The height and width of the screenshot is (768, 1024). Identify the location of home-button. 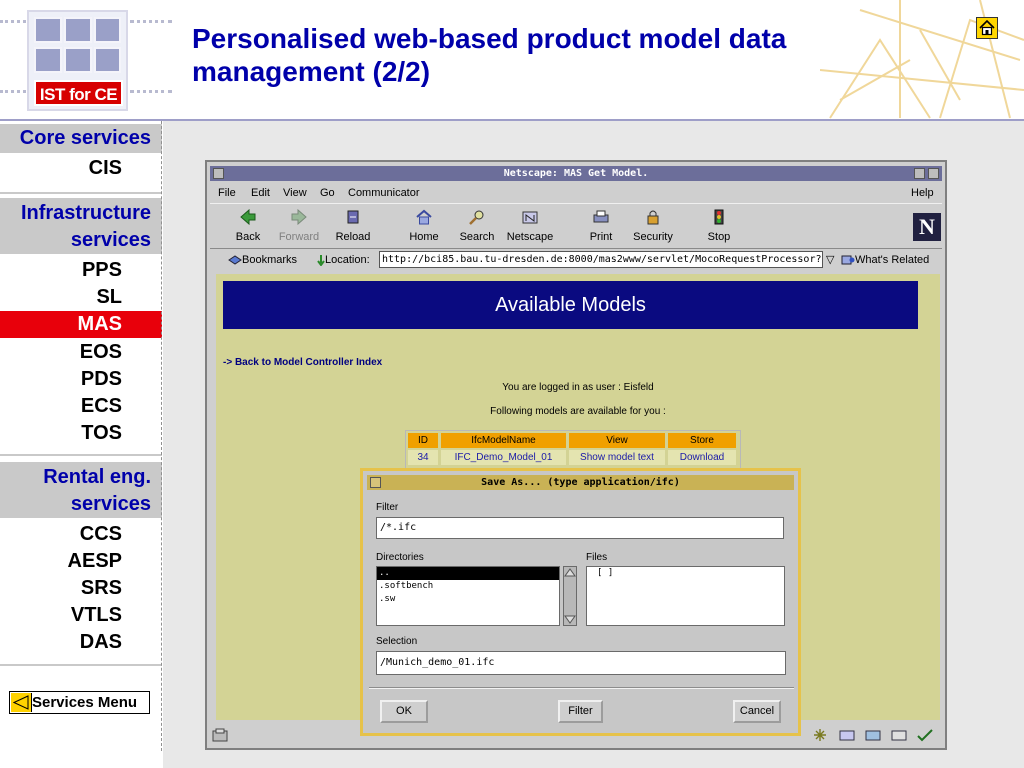
(987, 28).